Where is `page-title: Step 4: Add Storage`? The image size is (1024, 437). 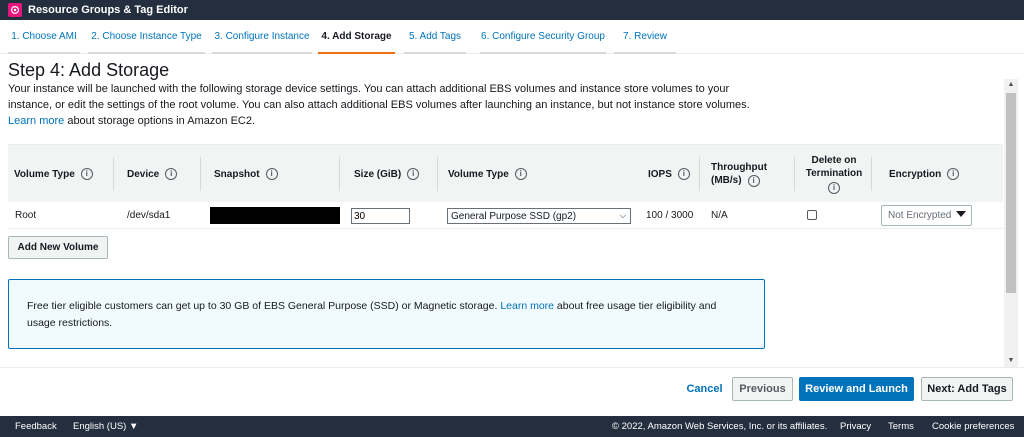
page-title: Step 4: Add Storage is located at coordinates (89, 70).